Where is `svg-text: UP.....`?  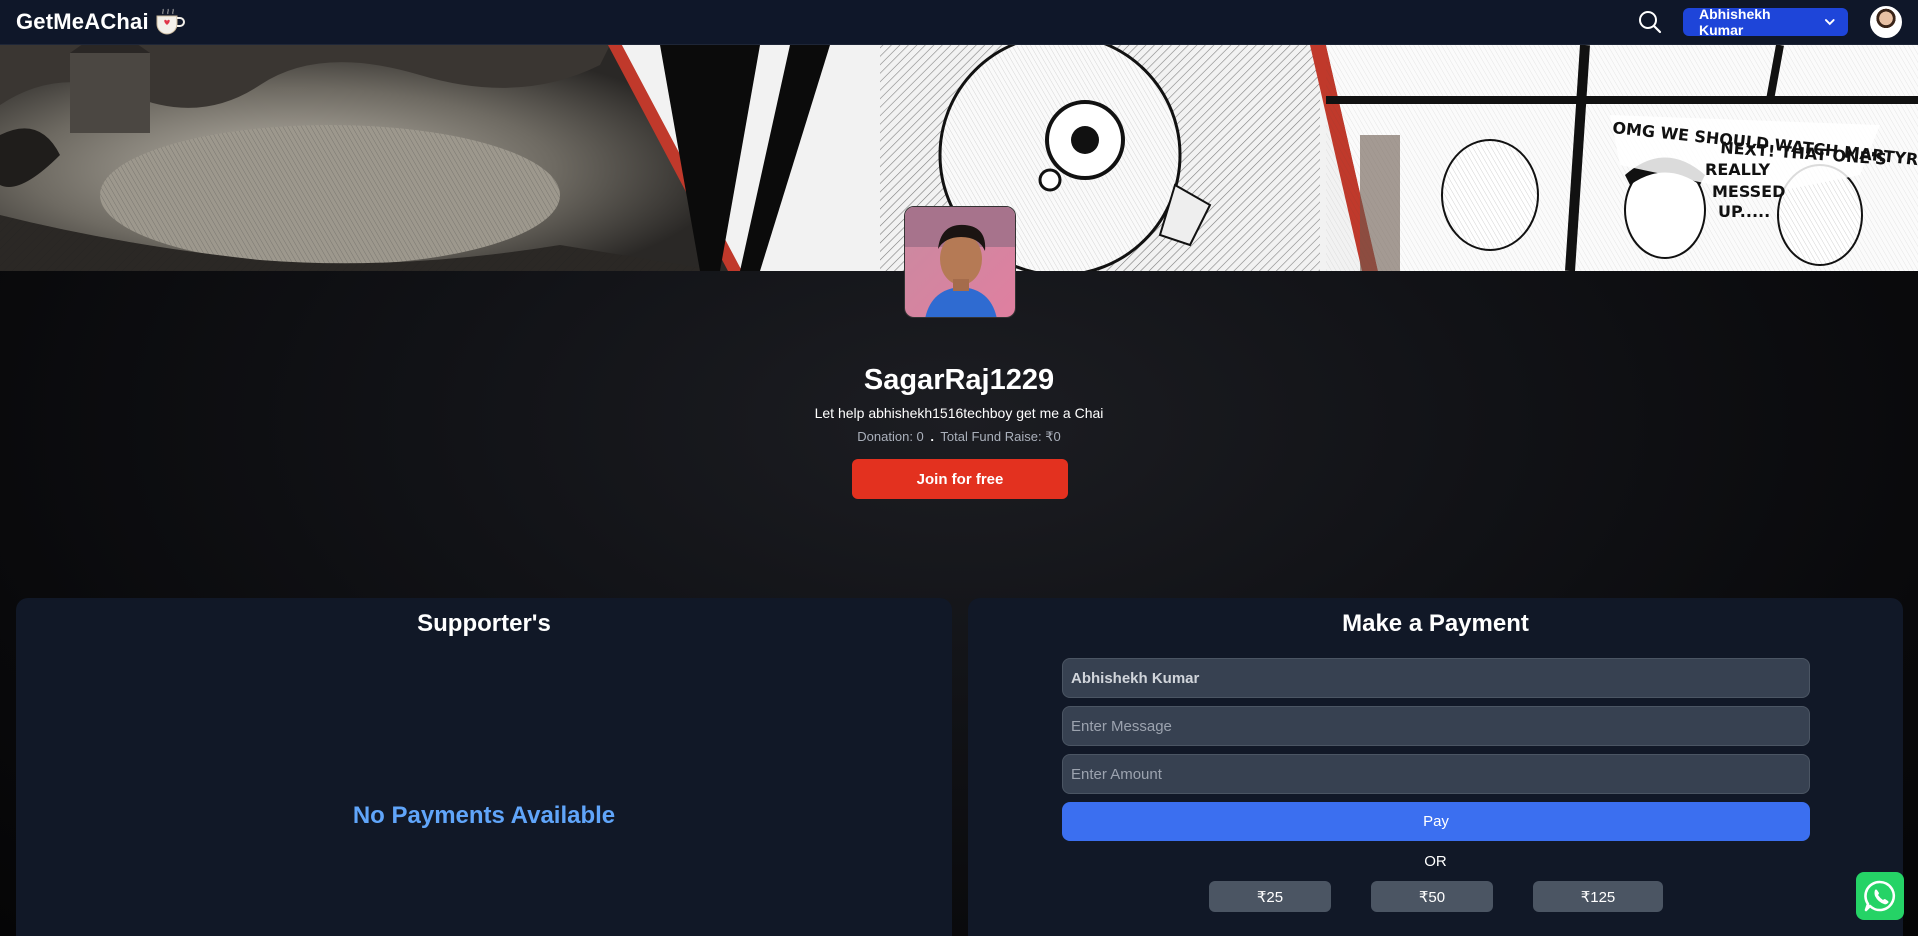
svg-text: UP..... is located at coordinates (1744, 211).